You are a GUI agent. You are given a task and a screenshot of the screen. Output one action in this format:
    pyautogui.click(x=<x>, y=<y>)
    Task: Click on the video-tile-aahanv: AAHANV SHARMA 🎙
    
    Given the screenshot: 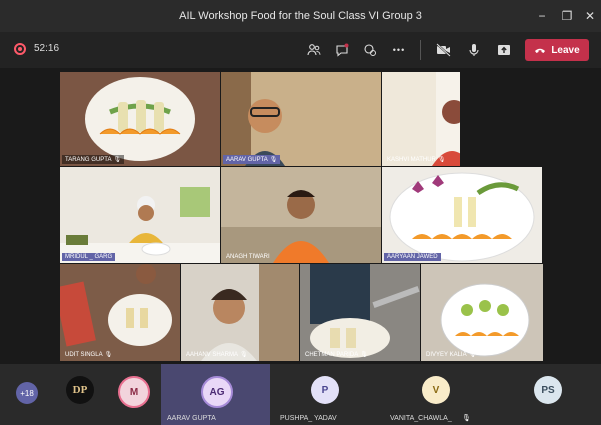 What is the action you would take?
    pyautogui.click(x=240, y=312)
    